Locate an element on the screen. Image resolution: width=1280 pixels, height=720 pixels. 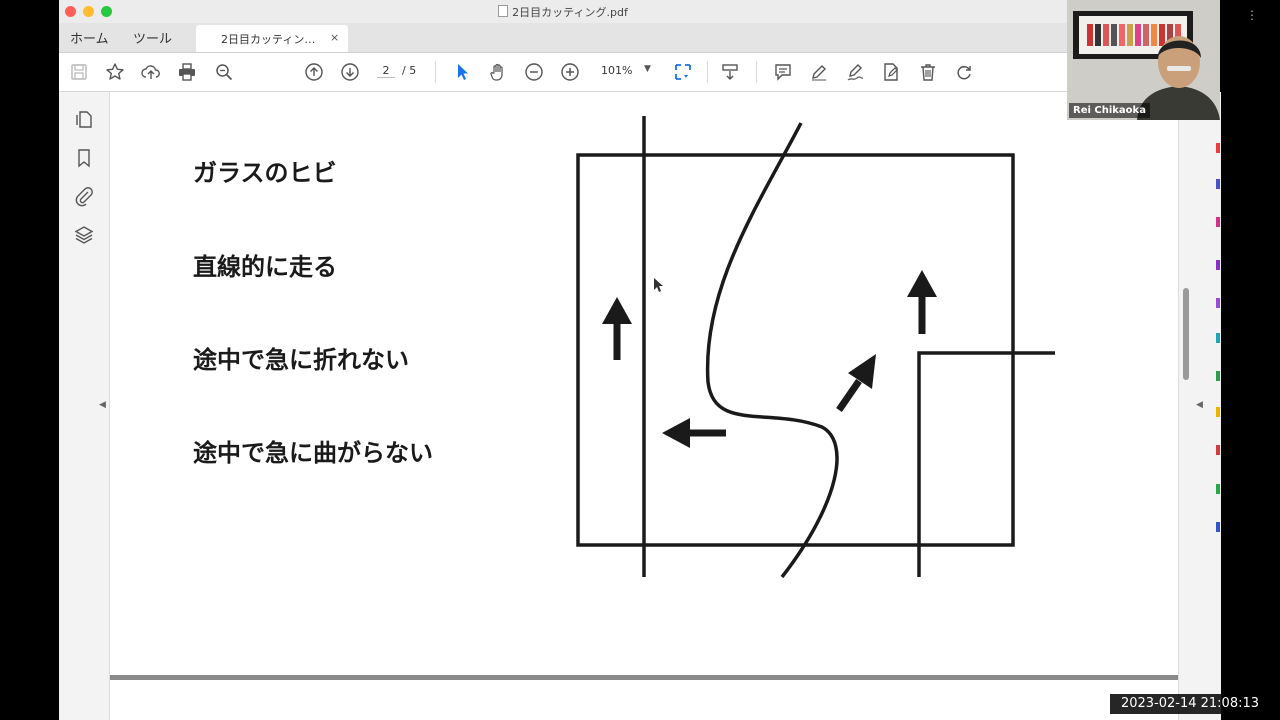
tab-home: ホーム is located at coordinates (89, 37).